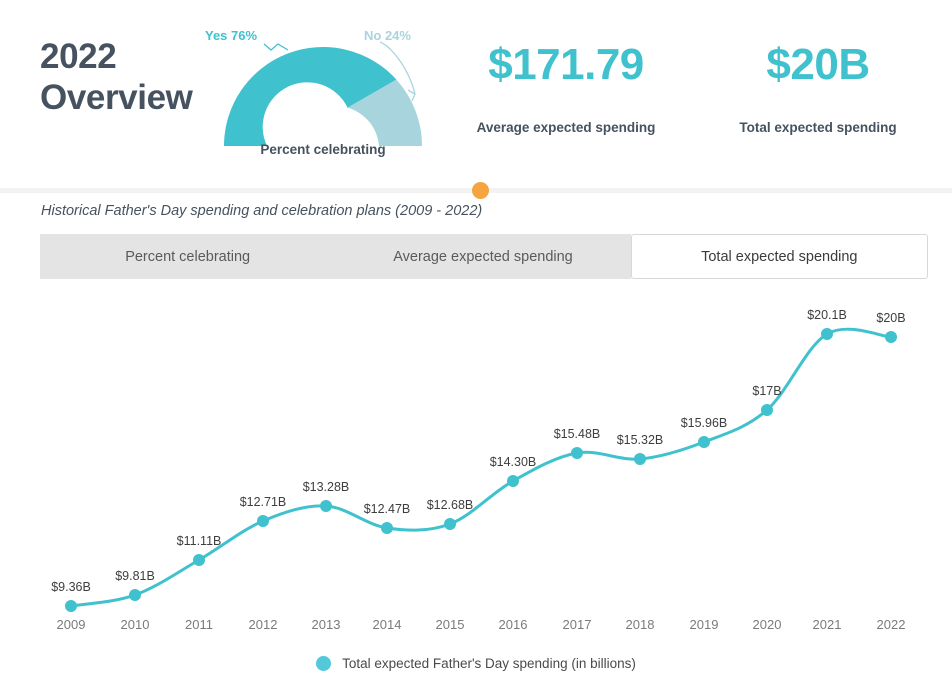 This screenshot has height=684, width=952. I want to click on x-axis-tick-label: 2015, so click(450, 624).